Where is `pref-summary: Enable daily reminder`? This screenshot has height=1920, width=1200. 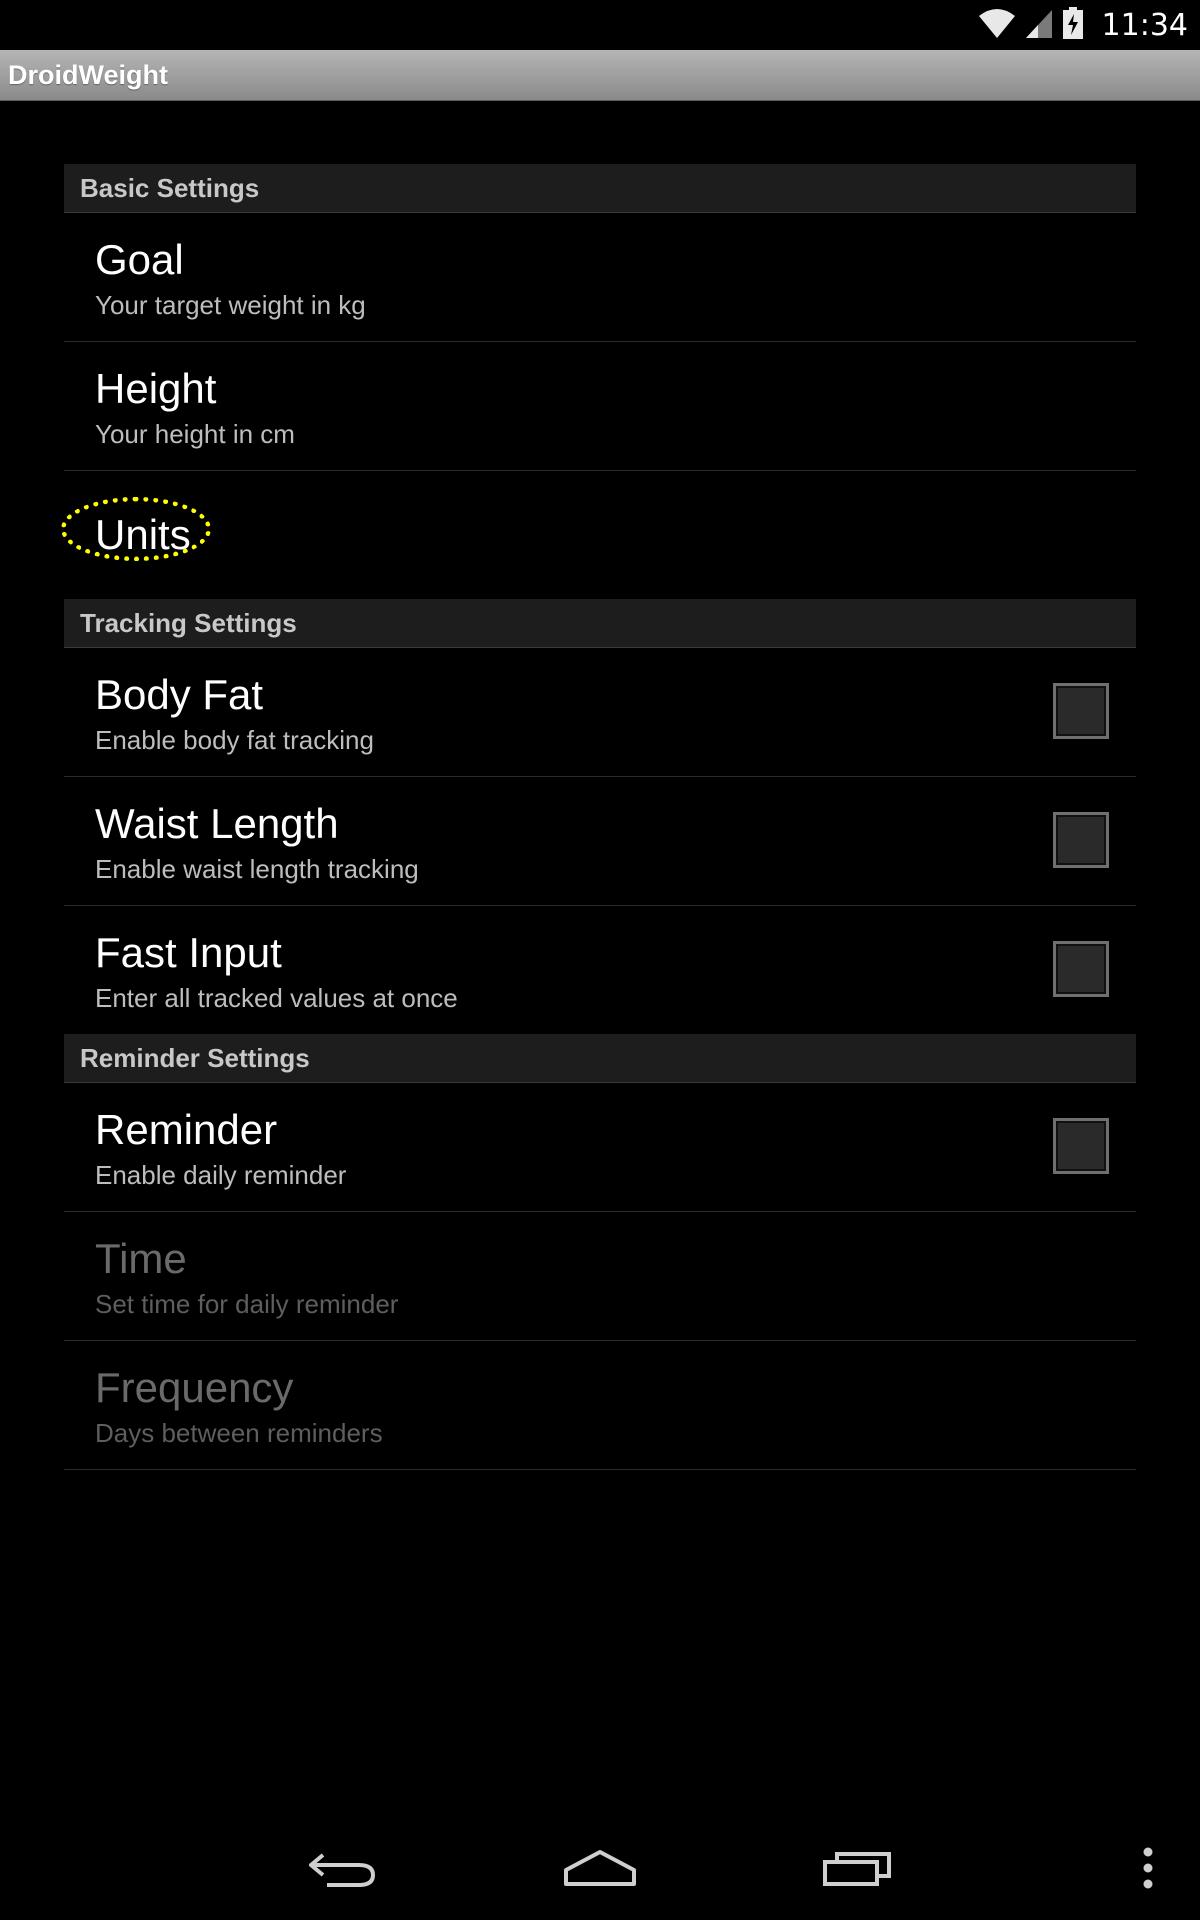
pref-summary: Enable daily reminder is located at coordinates (221, 1175).